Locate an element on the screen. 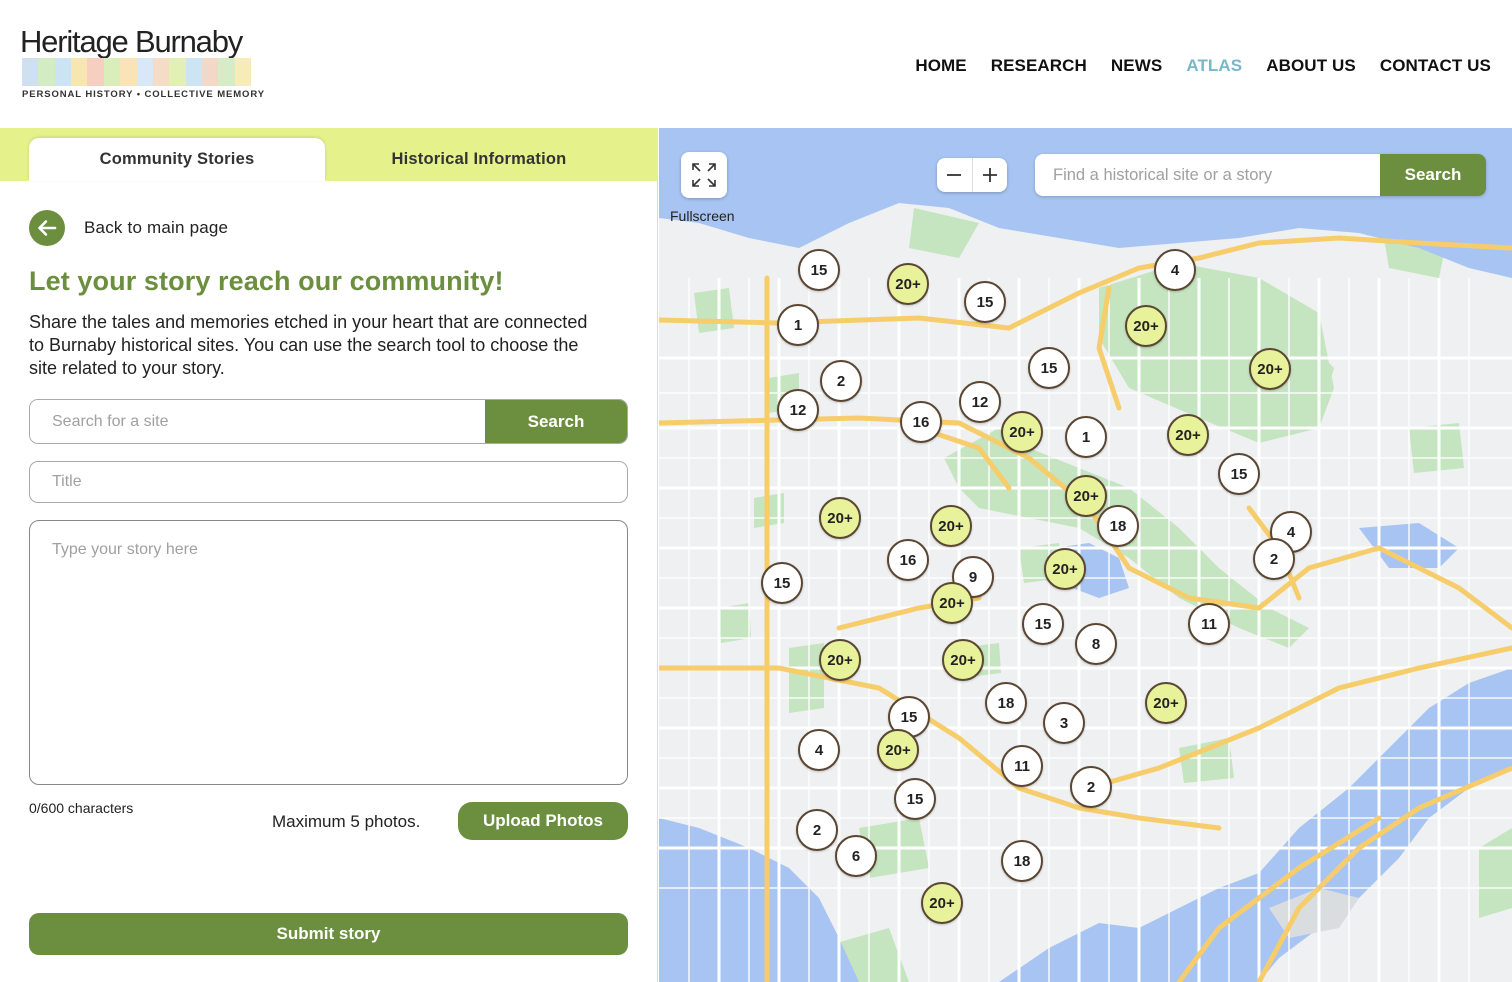 This screenshot has height=982, width=1512. map-cluster-marker: 3 is located at coordinates (1064, 723).